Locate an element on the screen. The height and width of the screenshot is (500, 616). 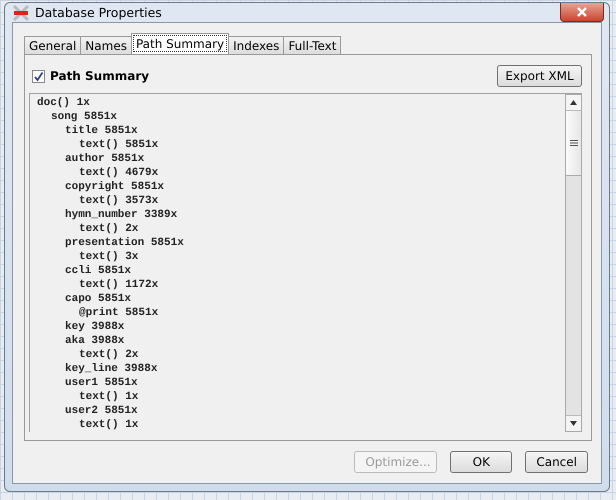
checkbox is located at coordinates (38, 76).